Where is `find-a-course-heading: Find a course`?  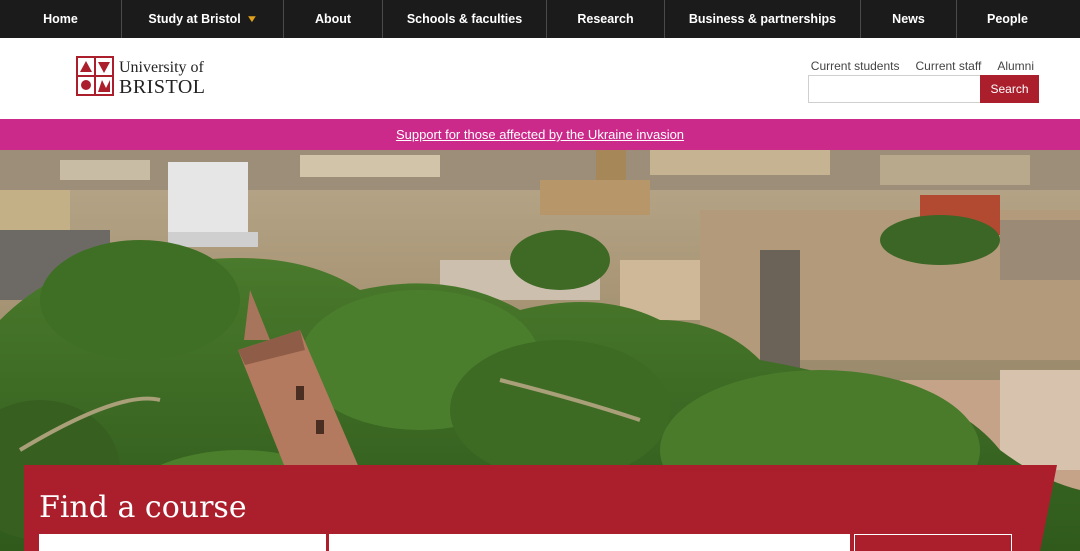
find-a-course-heading: Find a course is located at coordinates (143, 507).